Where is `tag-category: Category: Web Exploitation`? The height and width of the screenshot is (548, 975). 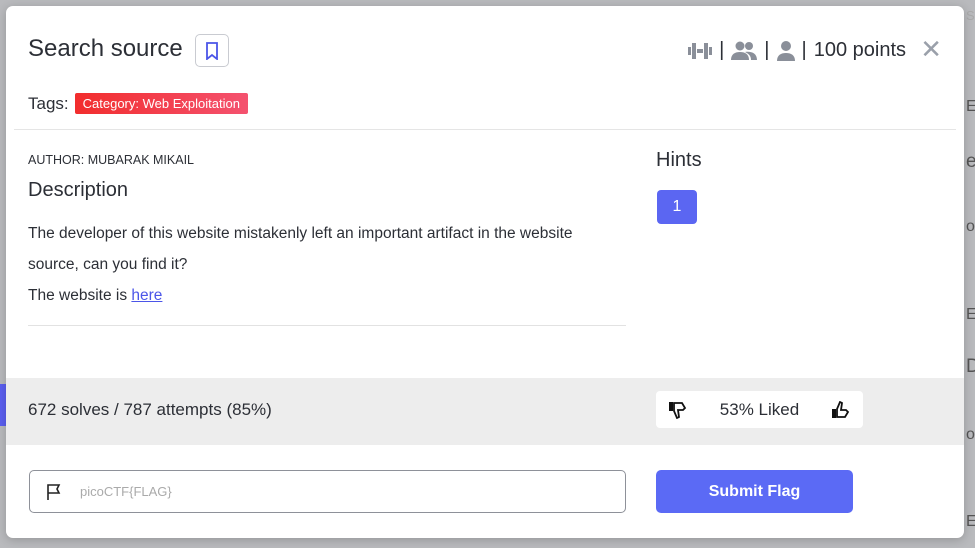 tag-category: Category: Web Exploitation is located at coordinates (161, 103).